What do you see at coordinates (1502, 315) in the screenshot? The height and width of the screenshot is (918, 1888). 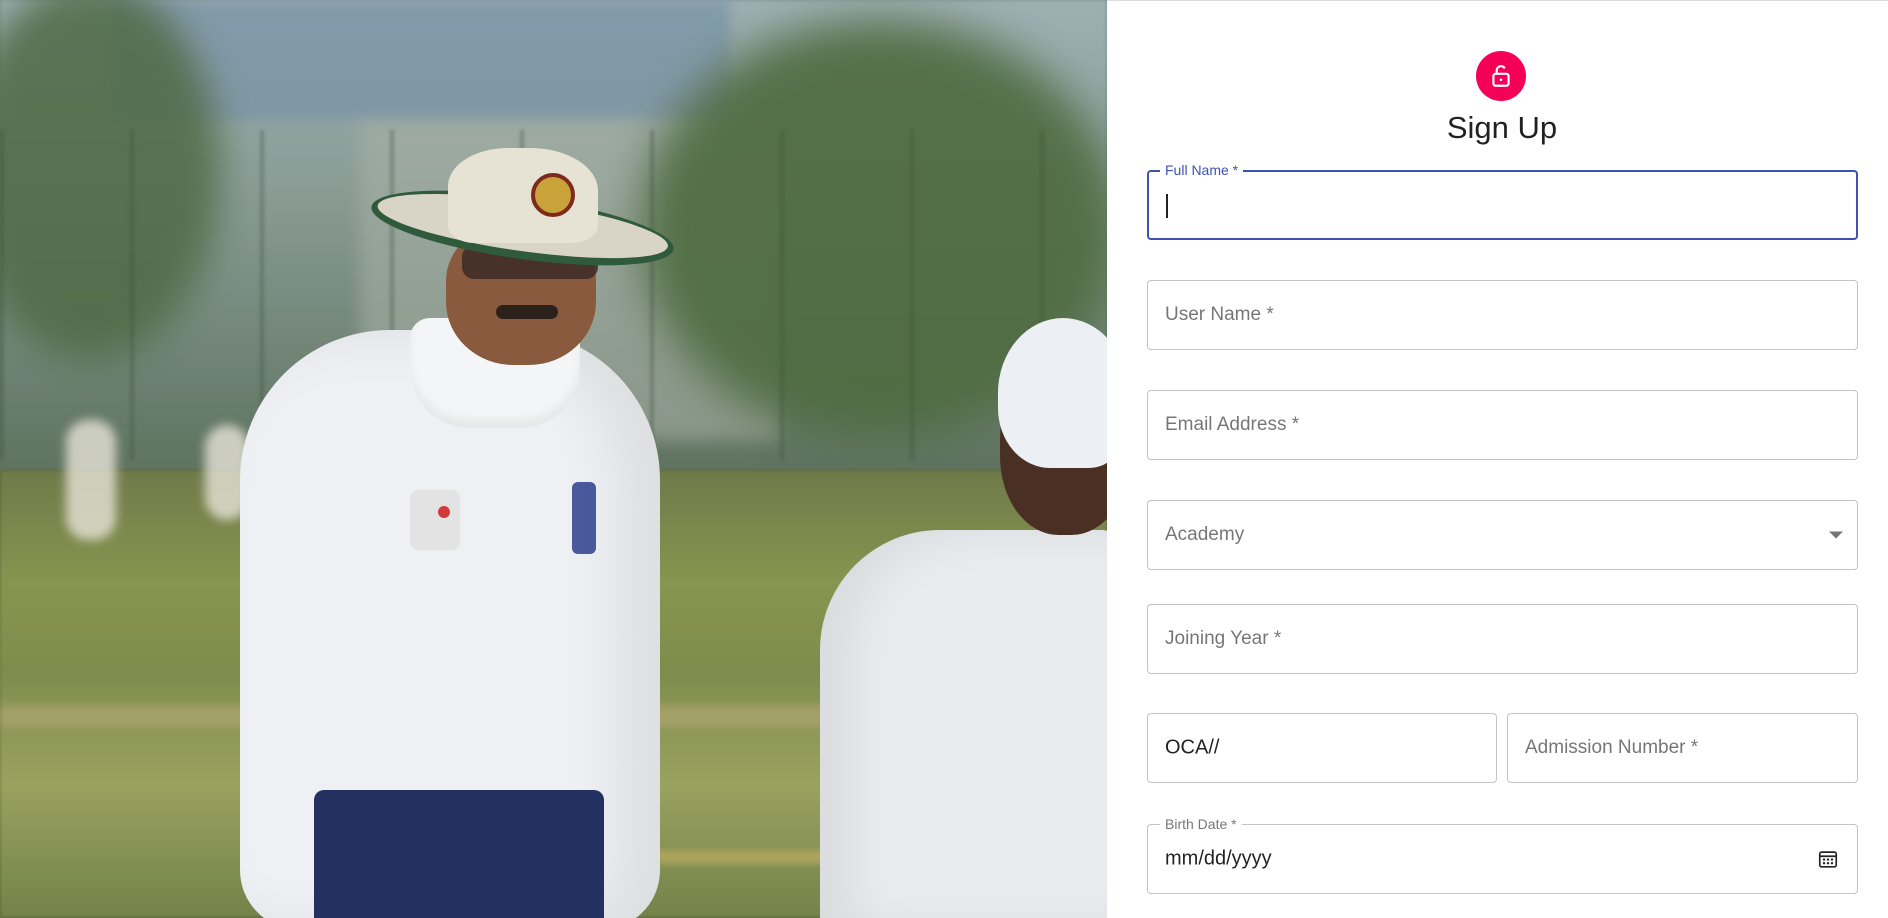 I see `user-name-field: User Name *` at bounding box center [1502, 315].